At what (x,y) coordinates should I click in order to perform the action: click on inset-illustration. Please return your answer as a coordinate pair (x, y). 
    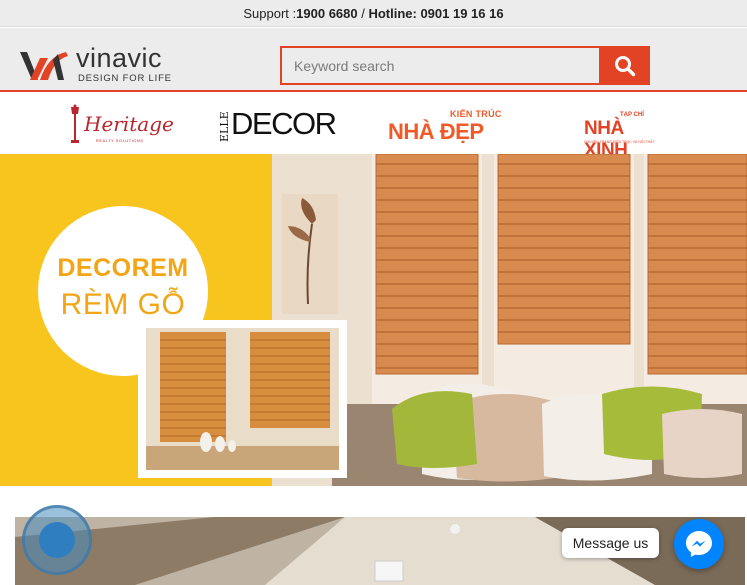
    Looking at the image, I should click on (242, 399).